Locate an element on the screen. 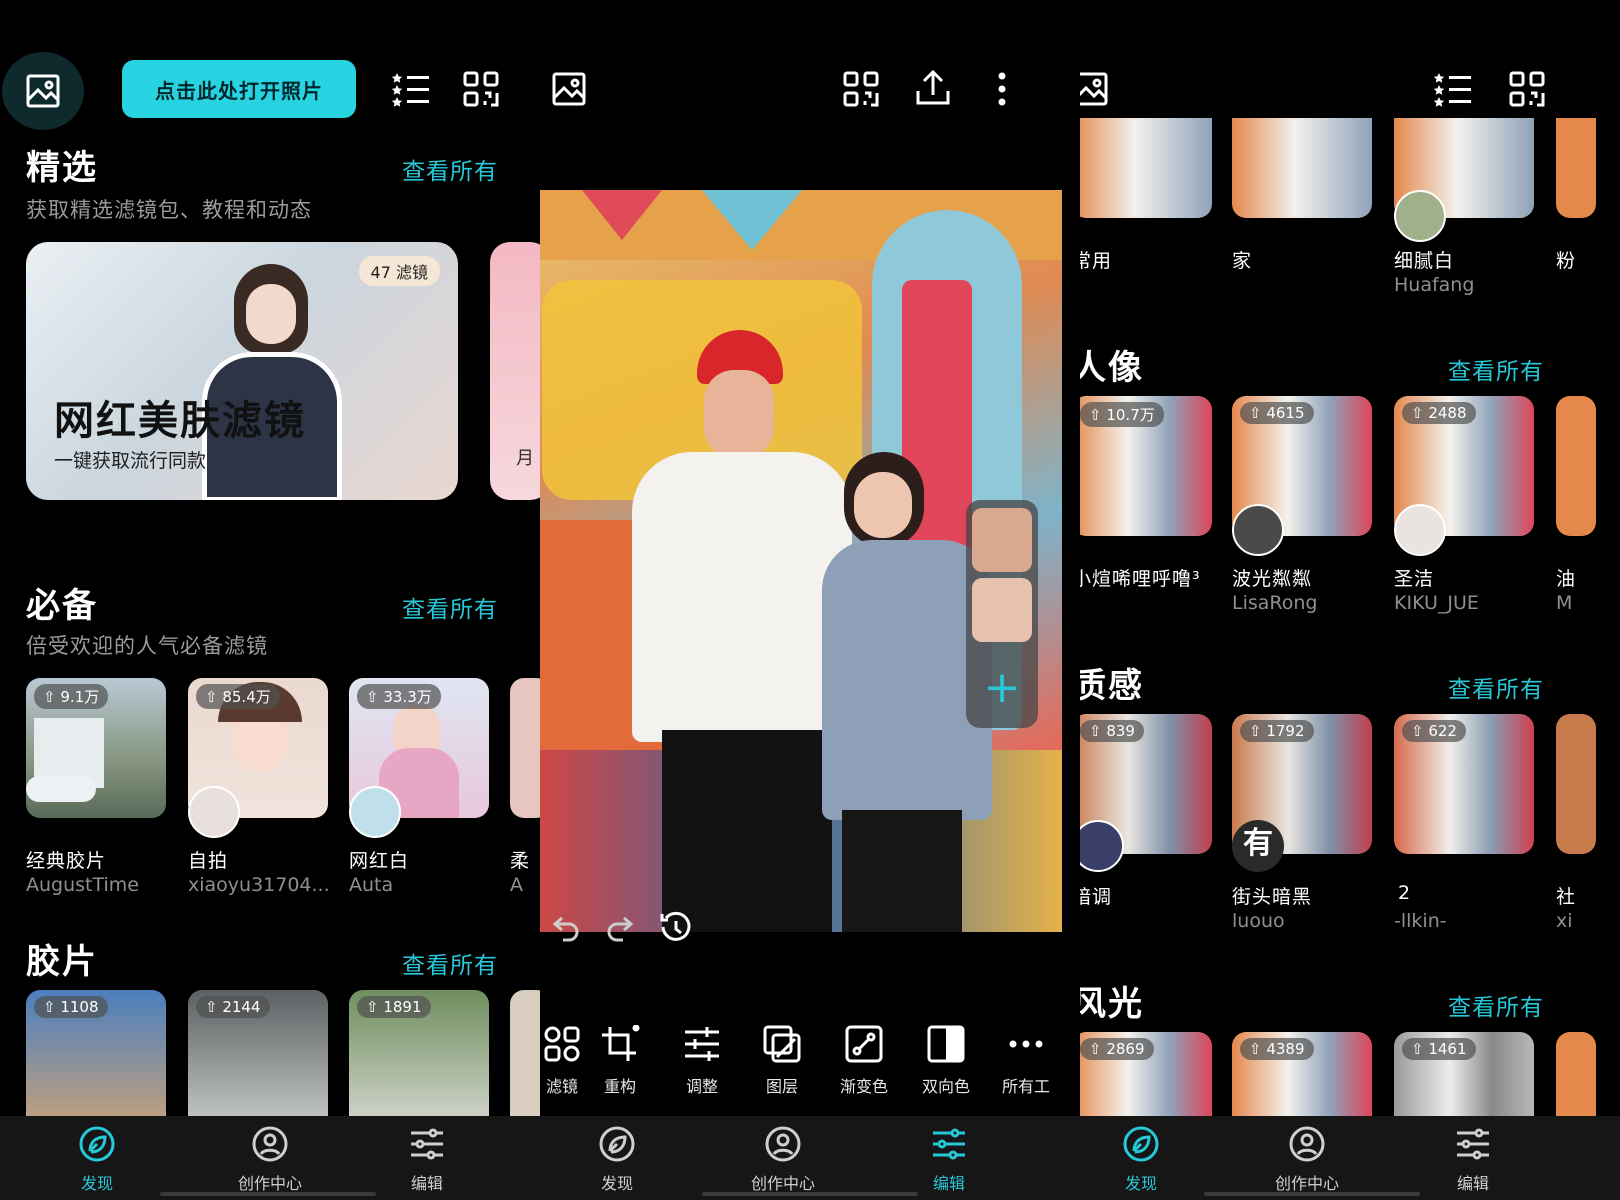 This screenshot has height=1200, width=1620. undo-icon is located at coordinates (566, 928).